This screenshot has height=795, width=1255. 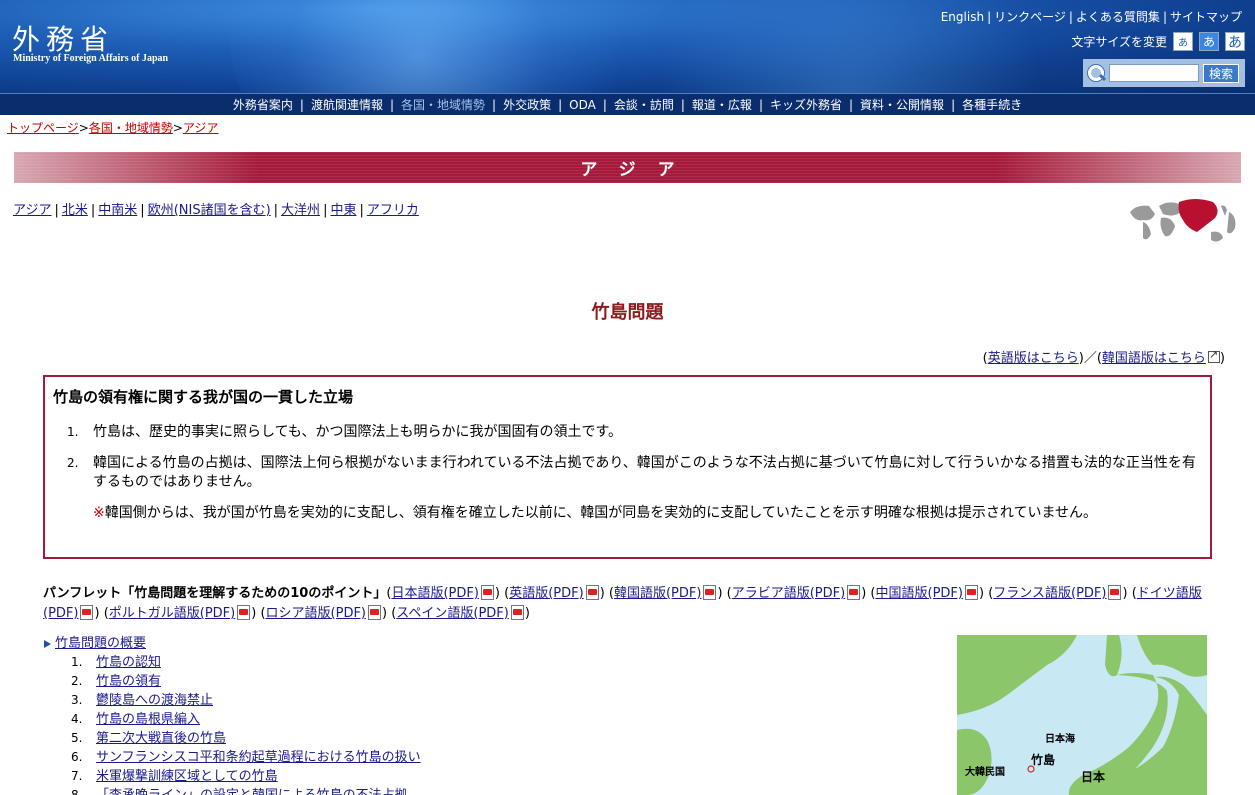 What do you see at coordinates (77, 791) in the screenshot?
I see `list-item-number: 8.` at bounding box center [77, 791].